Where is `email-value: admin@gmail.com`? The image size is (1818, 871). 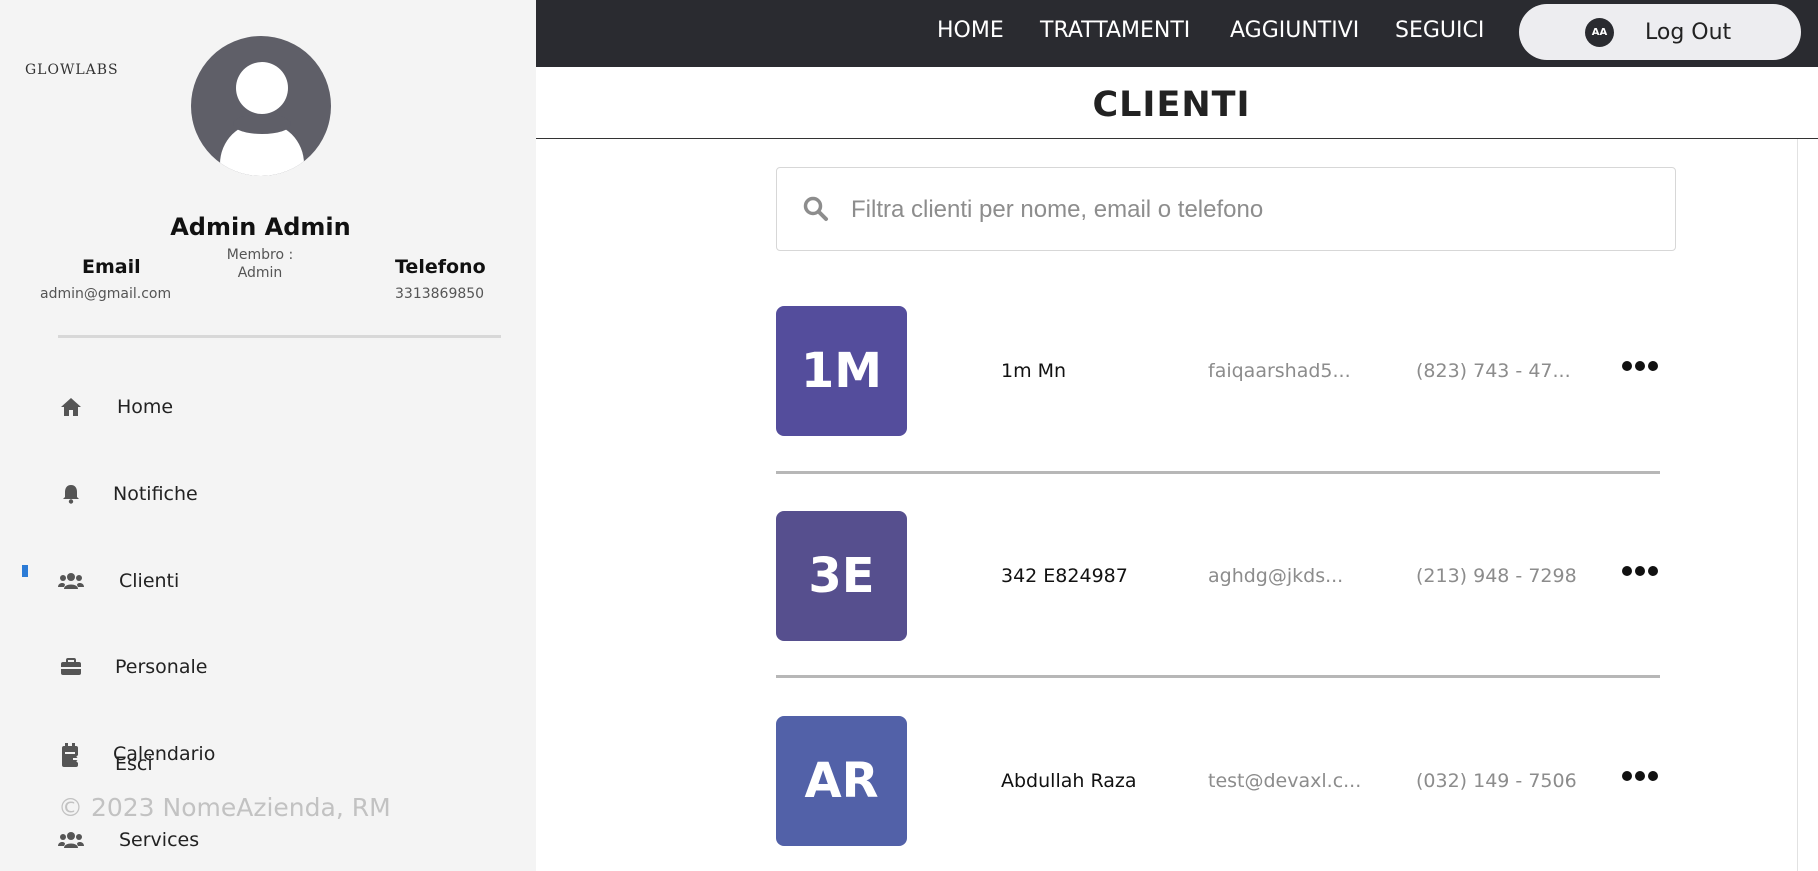
email-value: admin@gmail.com is located at coordinates (106, 294).